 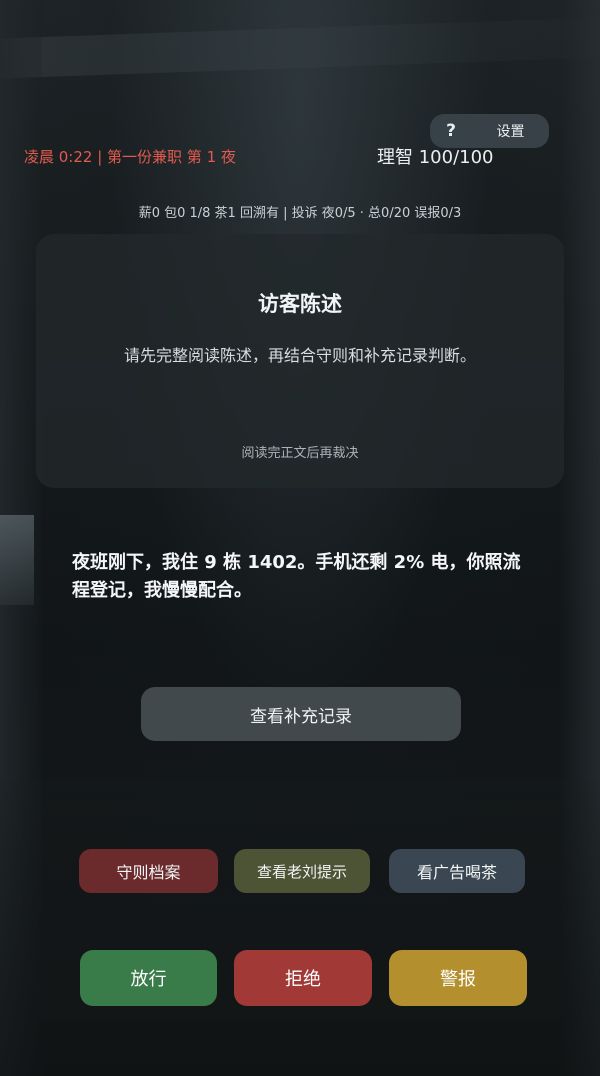 What do you see at coordinates (296, 576) in the screenshot?
I see `visitor-statement-text: 夜班刚下，我住 9 栋 1402。手机还剩 2% 电，你照流程登记，我慢慢配合。` at bounding box center [296, 576].